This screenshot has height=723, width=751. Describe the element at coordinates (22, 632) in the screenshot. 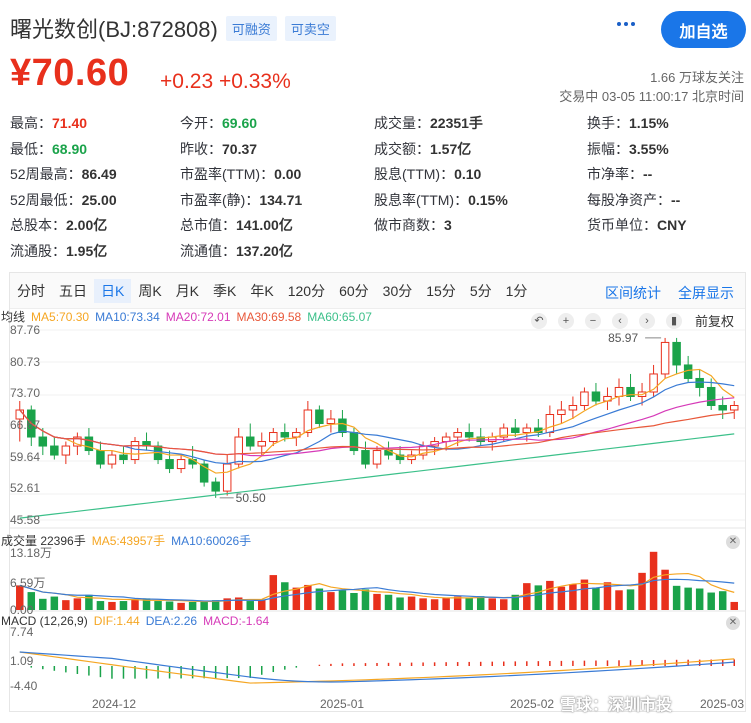

I see `macd-axis-label: 7.74` at that location.